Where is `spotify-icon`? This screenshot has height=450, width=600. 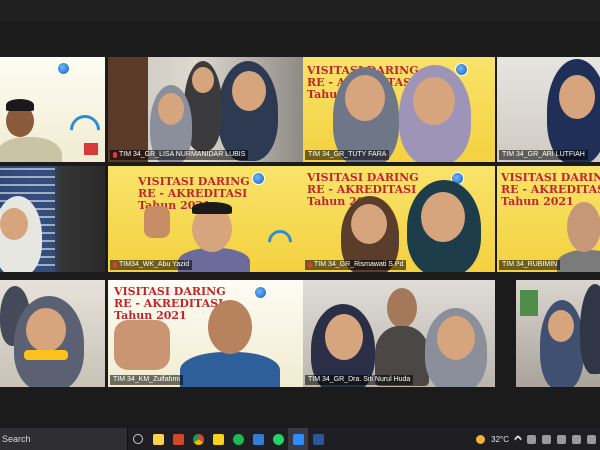
spotify-icon is located at coordinates (238, 439).